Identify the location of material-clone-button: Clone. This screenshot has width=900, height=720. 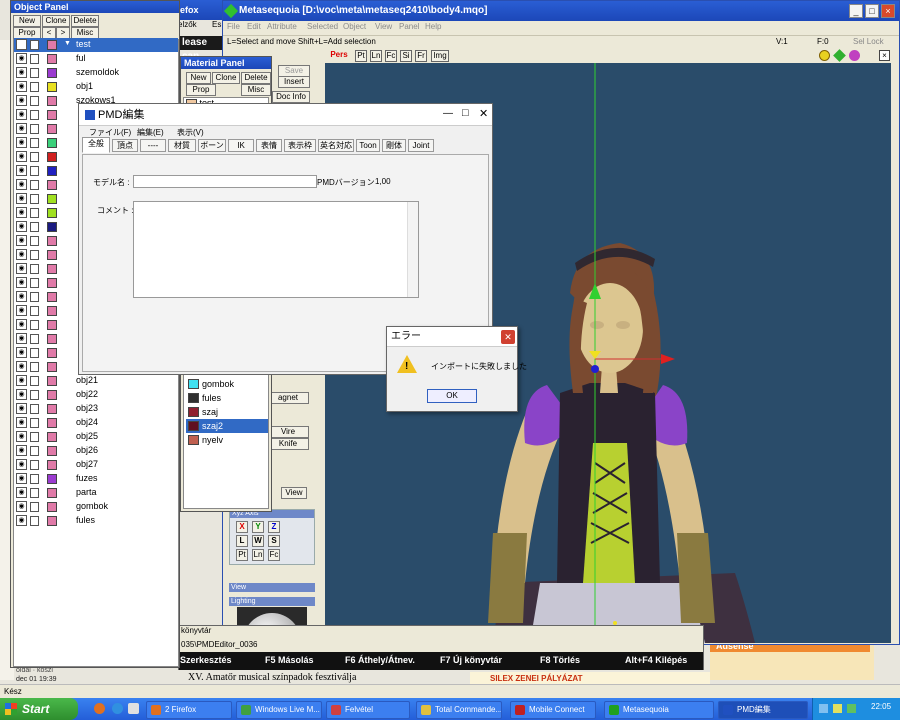
(226, 78).